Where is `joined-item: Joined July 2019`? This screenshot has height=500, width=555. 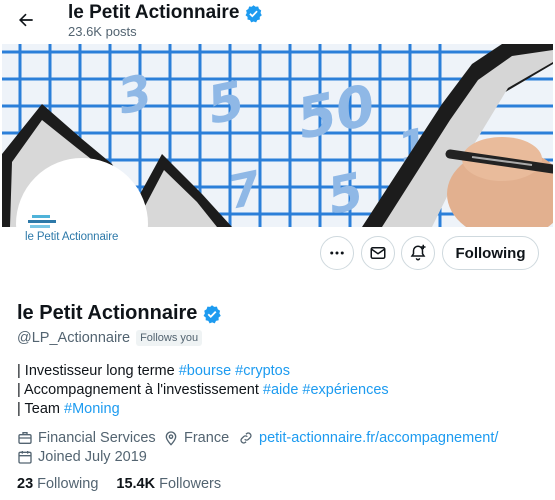 joined-item: Joined July 2019 is located at coordinates (82, 457).